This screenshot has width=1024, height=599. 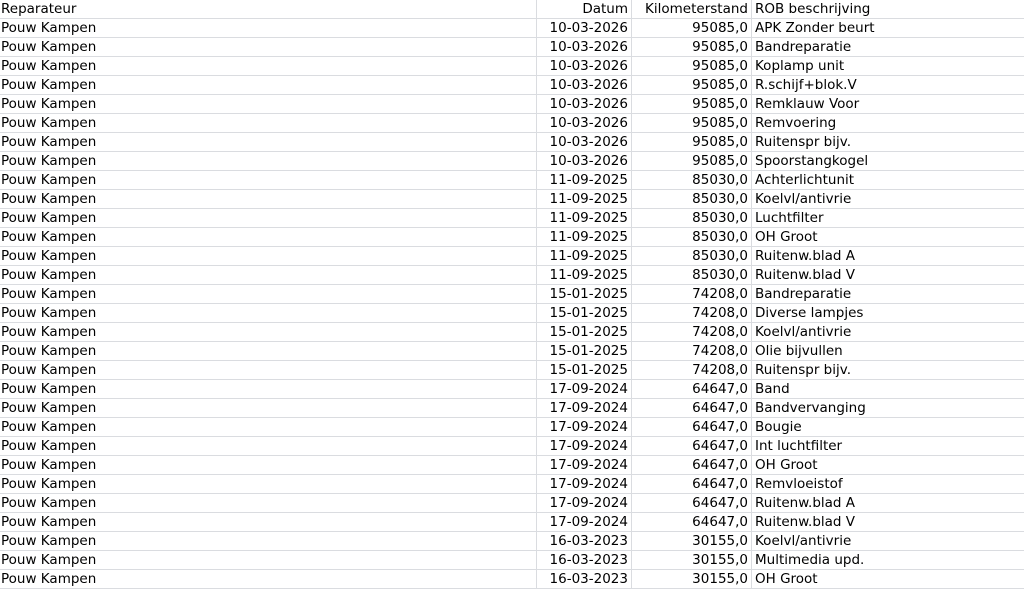 I want to click on cell-rob-beschrijving: Luchtfilter, so click(x=888, y=218).